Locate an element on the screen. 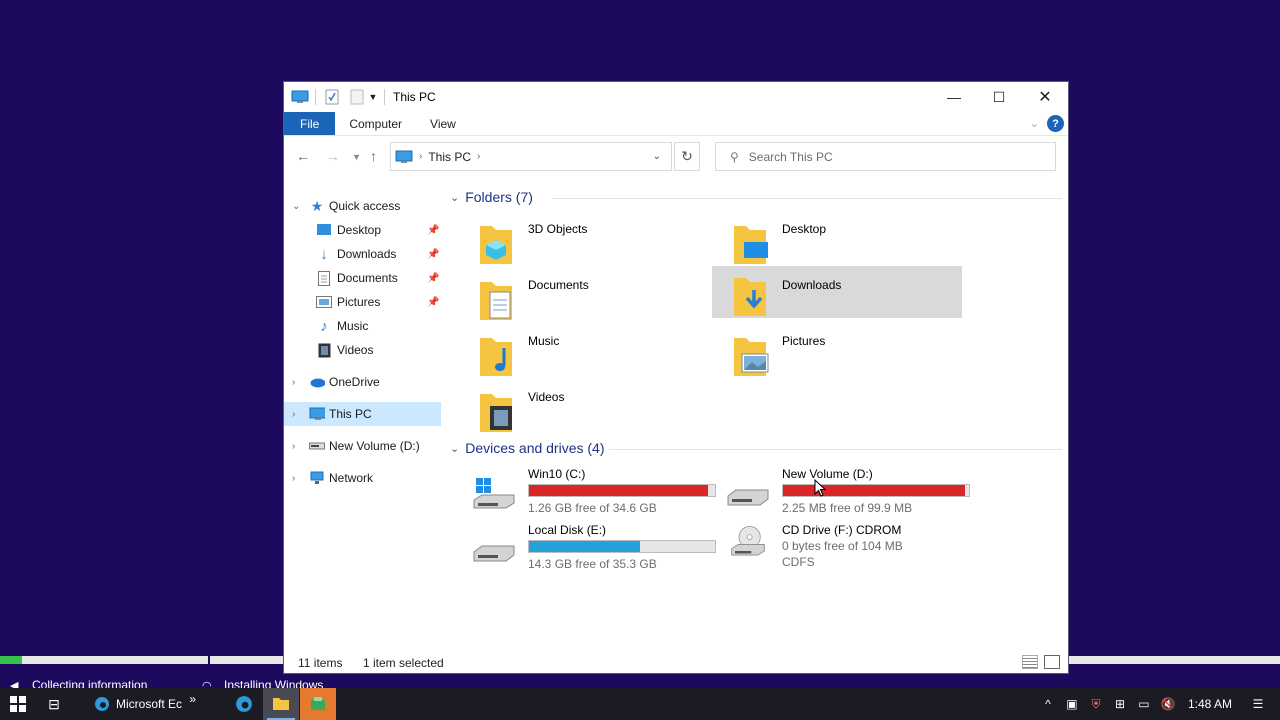 Image resolution: width=1280 pixels, height=720 pixels. close-button: ✕ is located at coordinates (1045, 97).